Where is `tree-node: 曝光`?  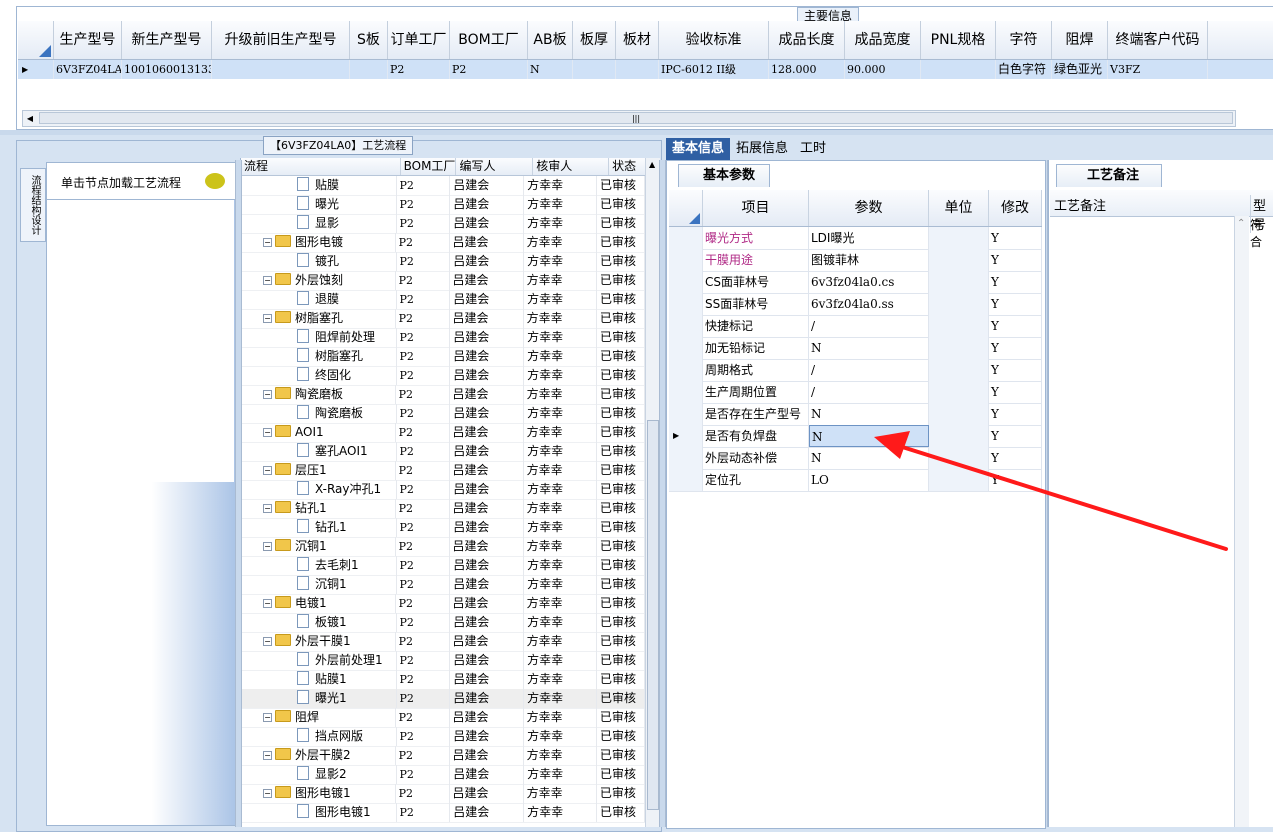 tree-node: 曝光 is located at coordinates (319, 204).